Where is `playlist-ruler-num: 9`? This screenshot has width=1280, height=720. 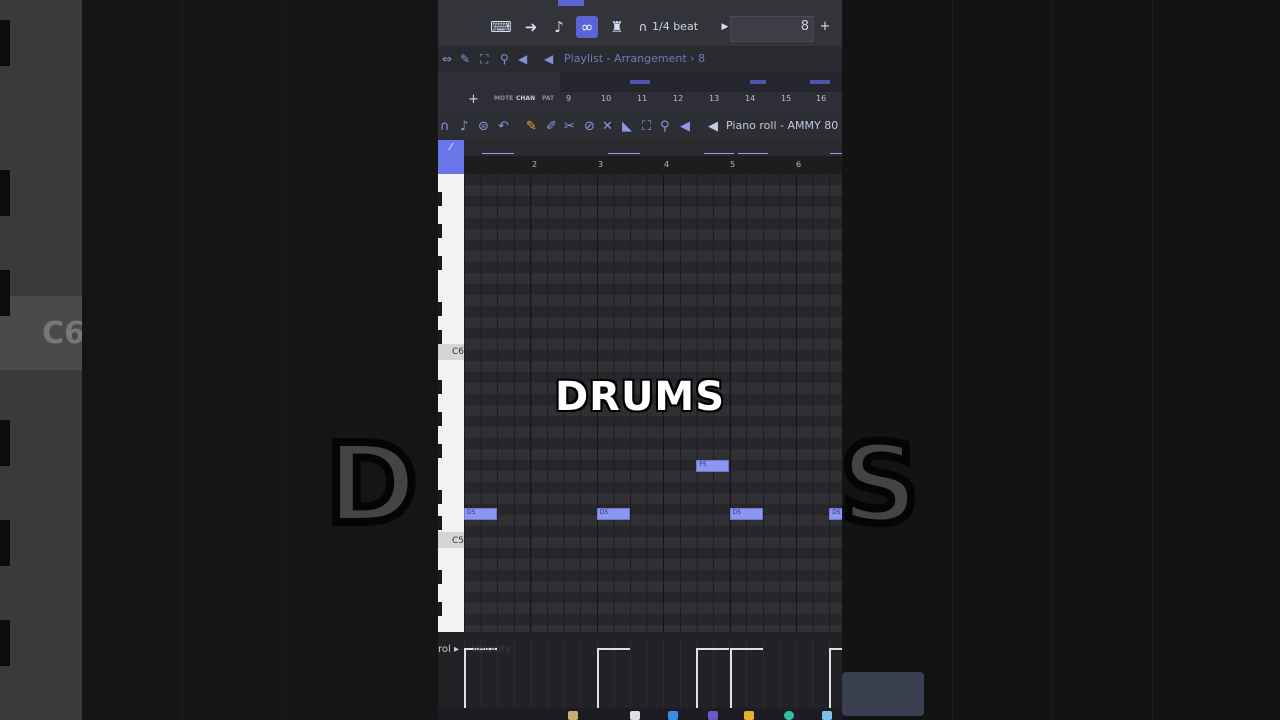
playlist-ruler-num: 9 is located at coordinates (569, 98).